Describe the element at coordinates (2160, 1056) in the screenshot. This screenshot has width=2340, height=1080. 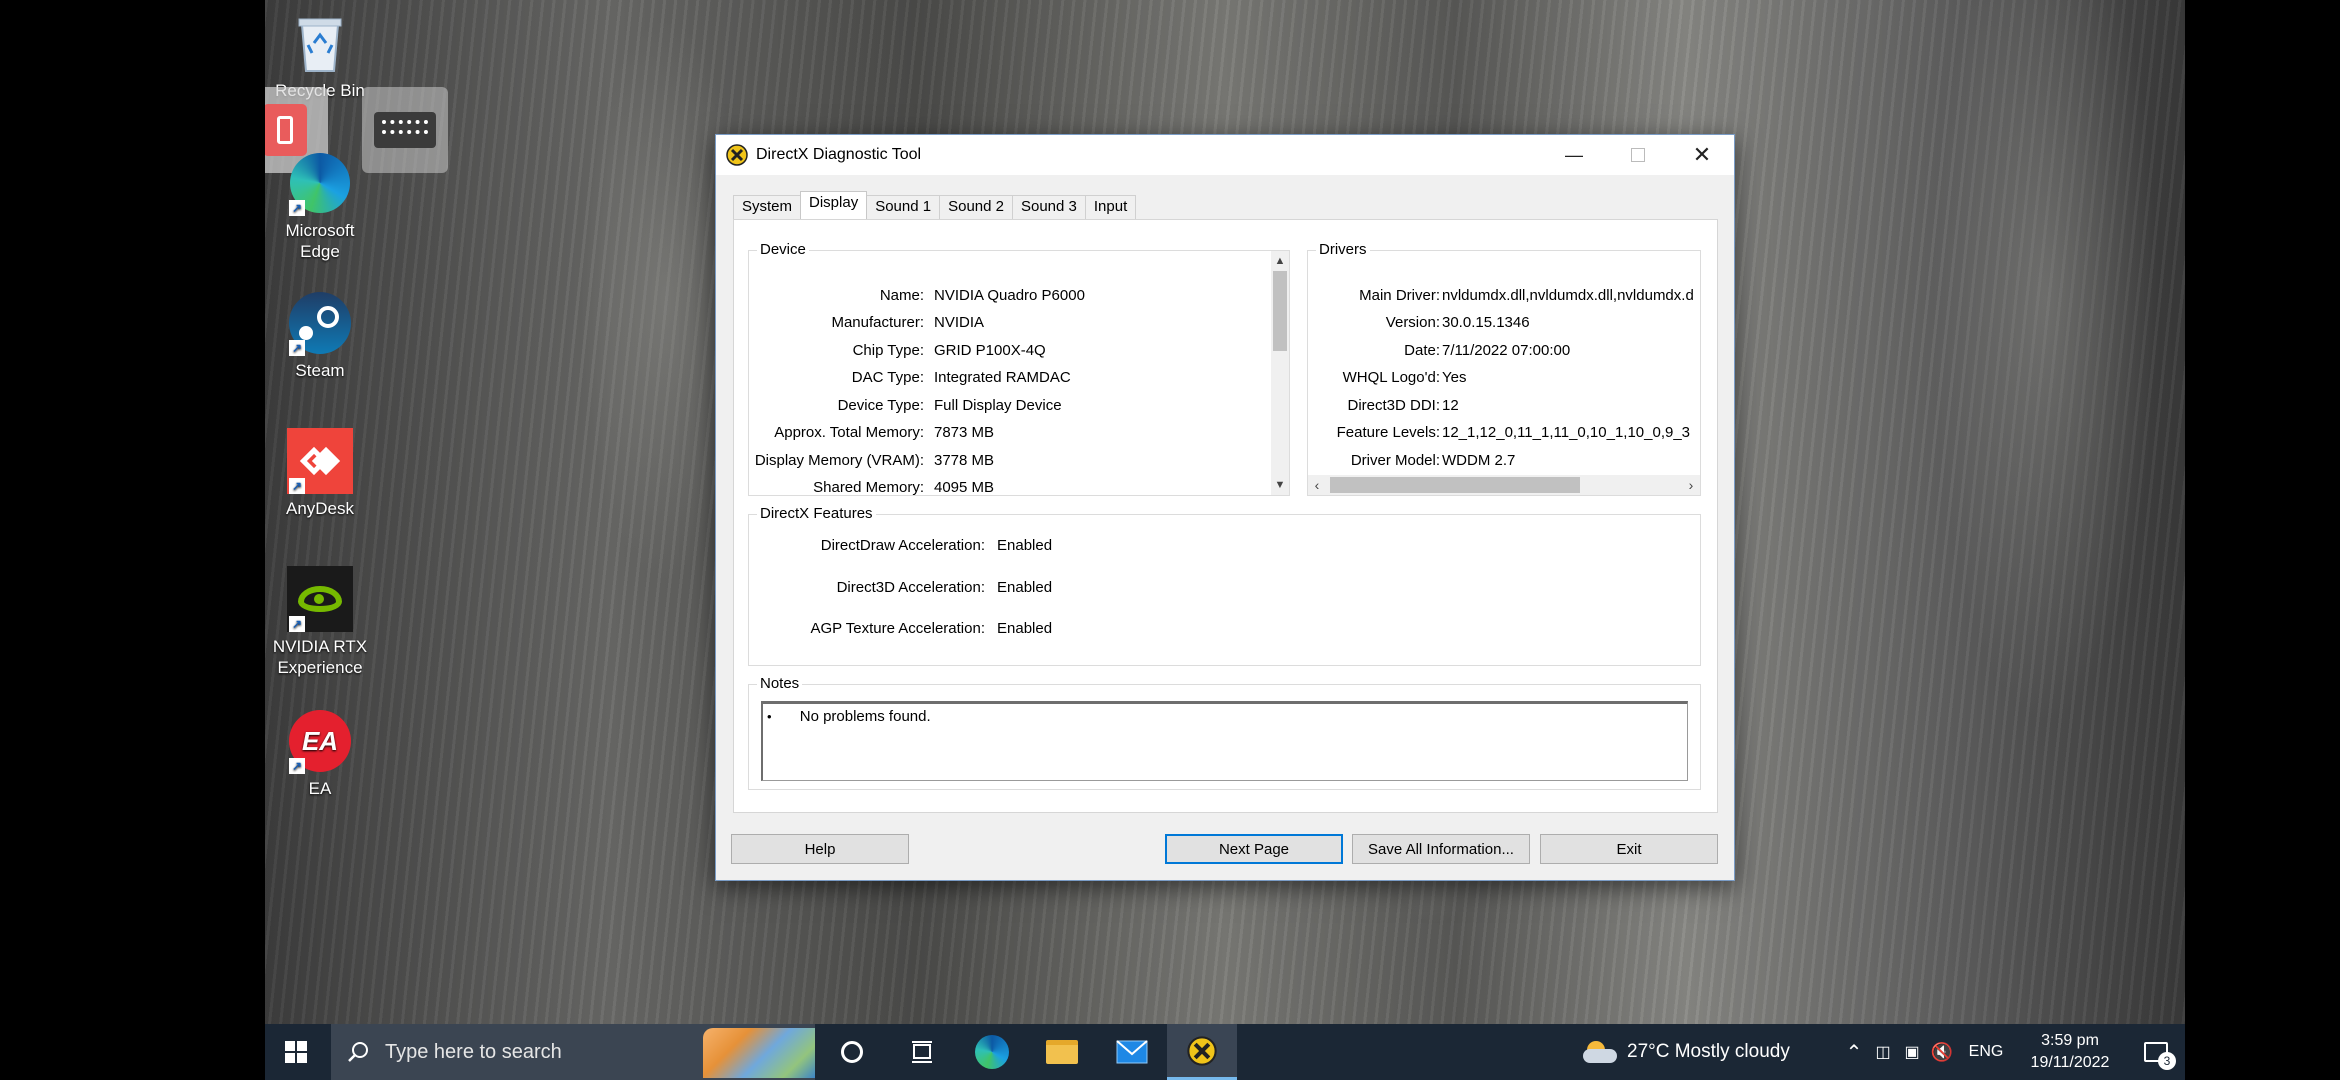
I see `notification-icon: 3` at that location.